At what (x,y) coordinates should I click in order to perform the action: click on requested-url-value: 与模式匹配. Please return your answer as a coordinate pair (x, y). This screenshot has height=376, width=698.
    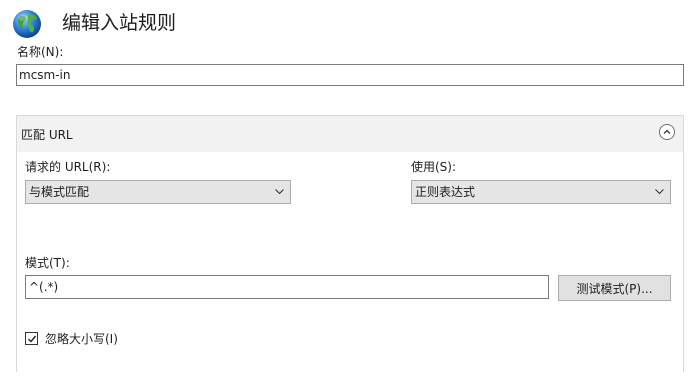
    Looking at the image, I should click on (59, 192).